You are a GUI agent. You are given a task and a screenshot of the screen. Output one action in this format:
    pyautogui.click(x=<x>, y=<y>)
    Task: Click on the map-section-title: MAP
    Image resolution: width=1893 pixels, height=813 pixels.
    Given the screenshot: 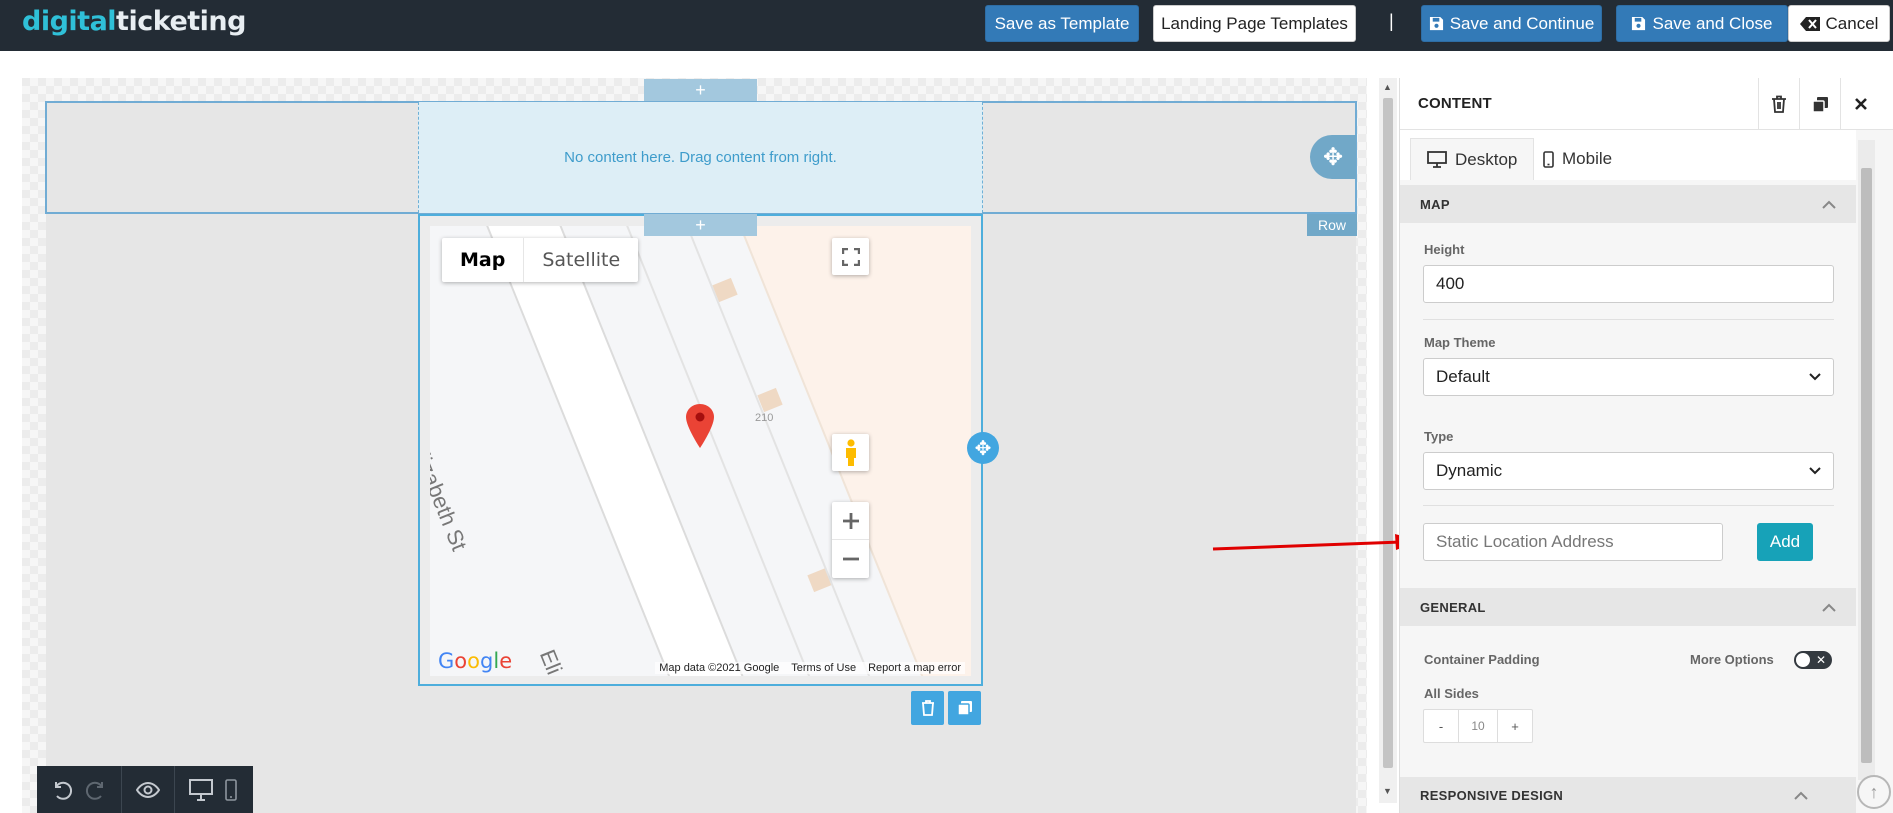 What is the action you would take?
    pyautogui.click(x=1435, y=204)
    